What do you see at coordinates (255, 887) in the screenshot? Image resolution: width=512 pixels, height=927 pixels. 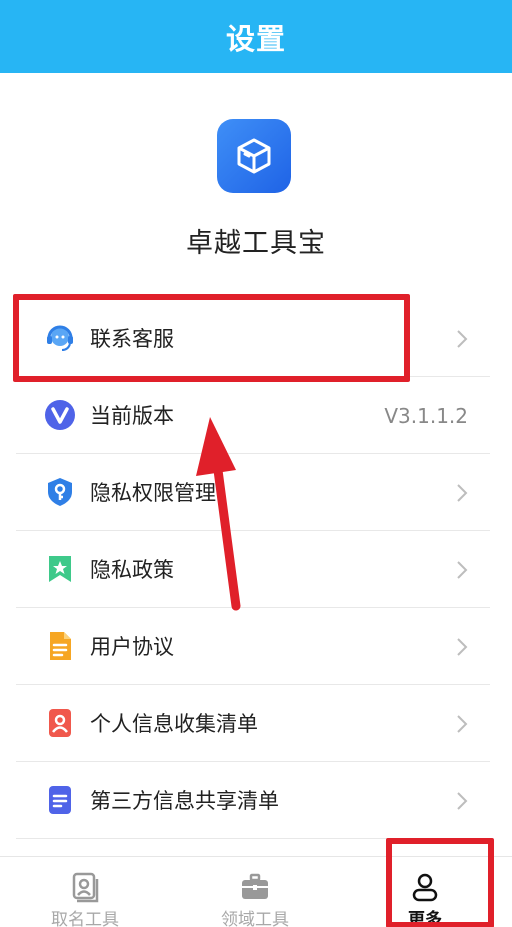 I see `briefcase-icon` at bounding box center [255, 887].